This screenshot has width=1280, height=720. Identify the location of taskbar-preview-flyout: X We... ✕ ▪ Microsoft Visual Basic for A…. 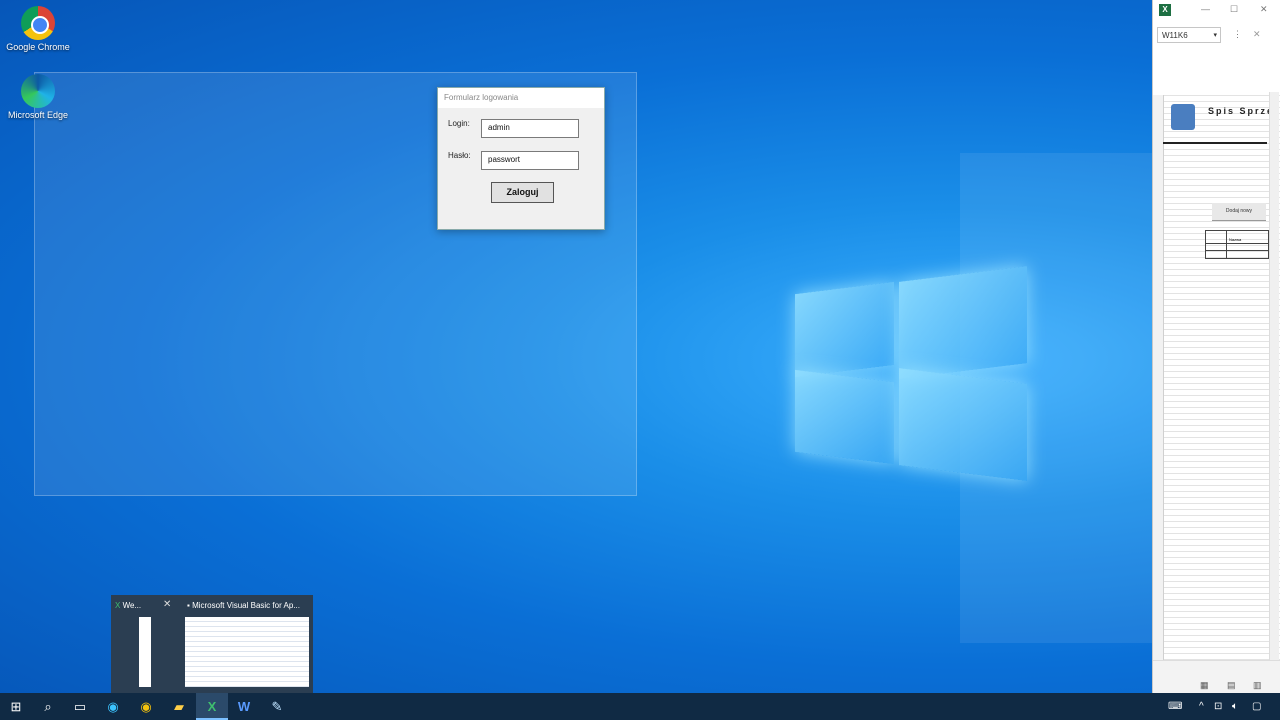
(212, 644).